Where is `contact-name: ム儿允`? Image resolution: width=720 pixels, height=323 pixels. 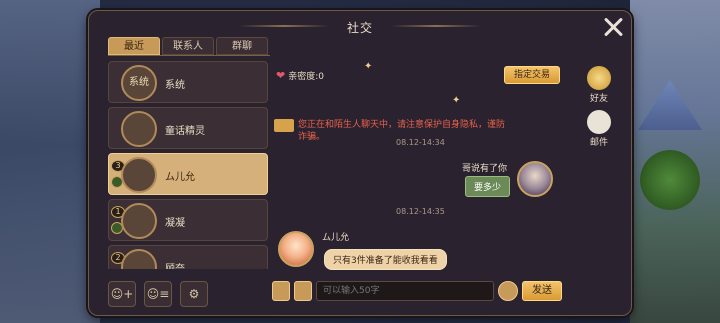 contact-name: ム儿允 is located at coordinates (180, 177).